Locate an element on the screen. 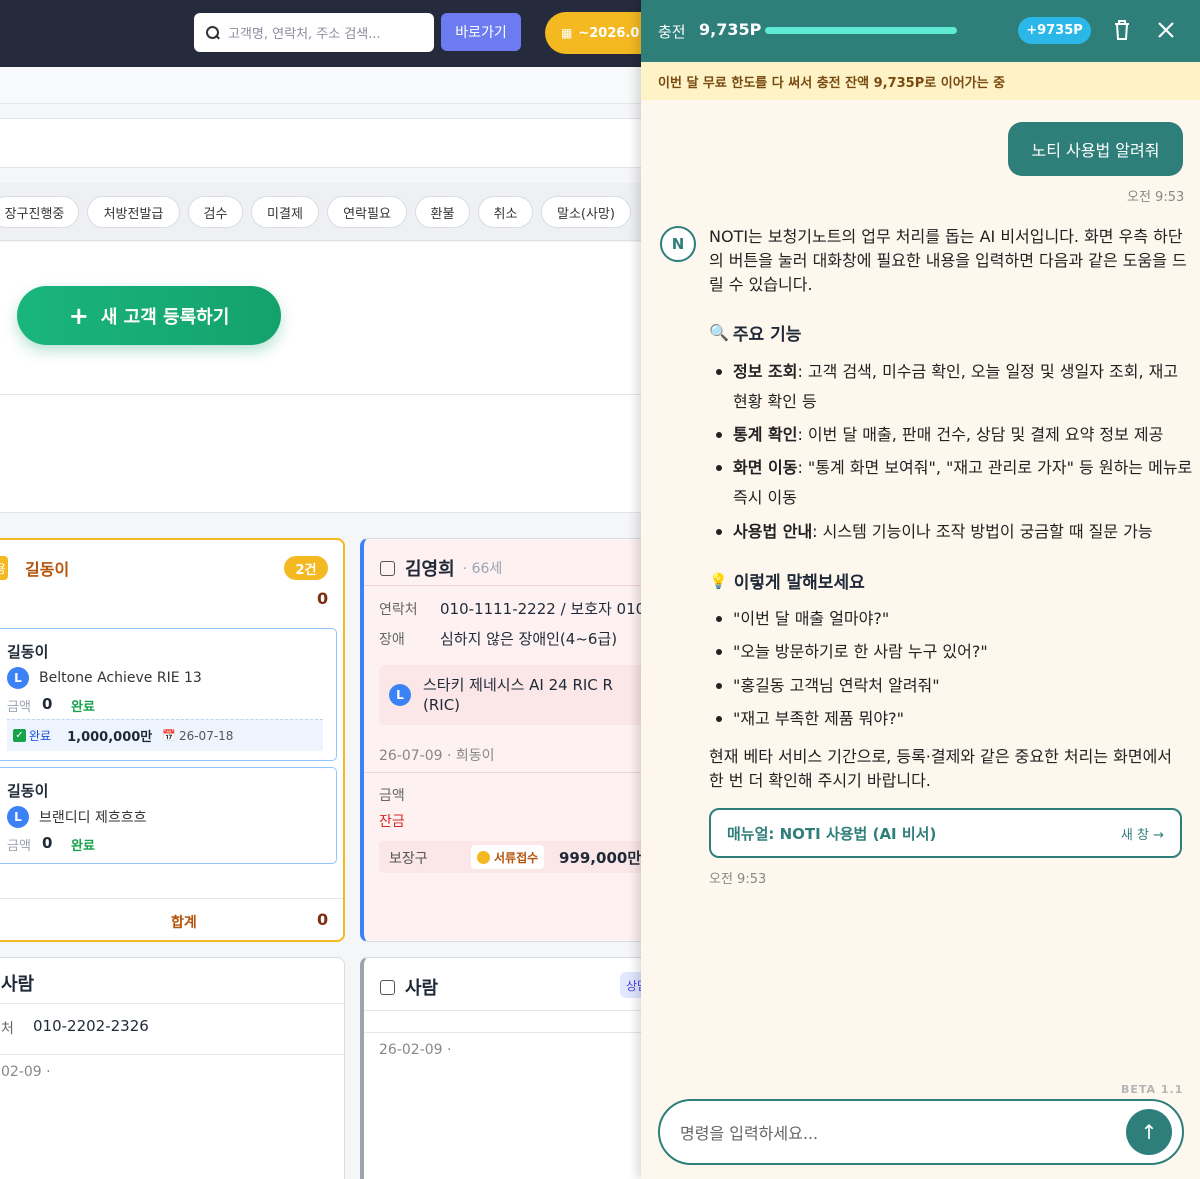  pending-icon is located at coordinates (483, 857).